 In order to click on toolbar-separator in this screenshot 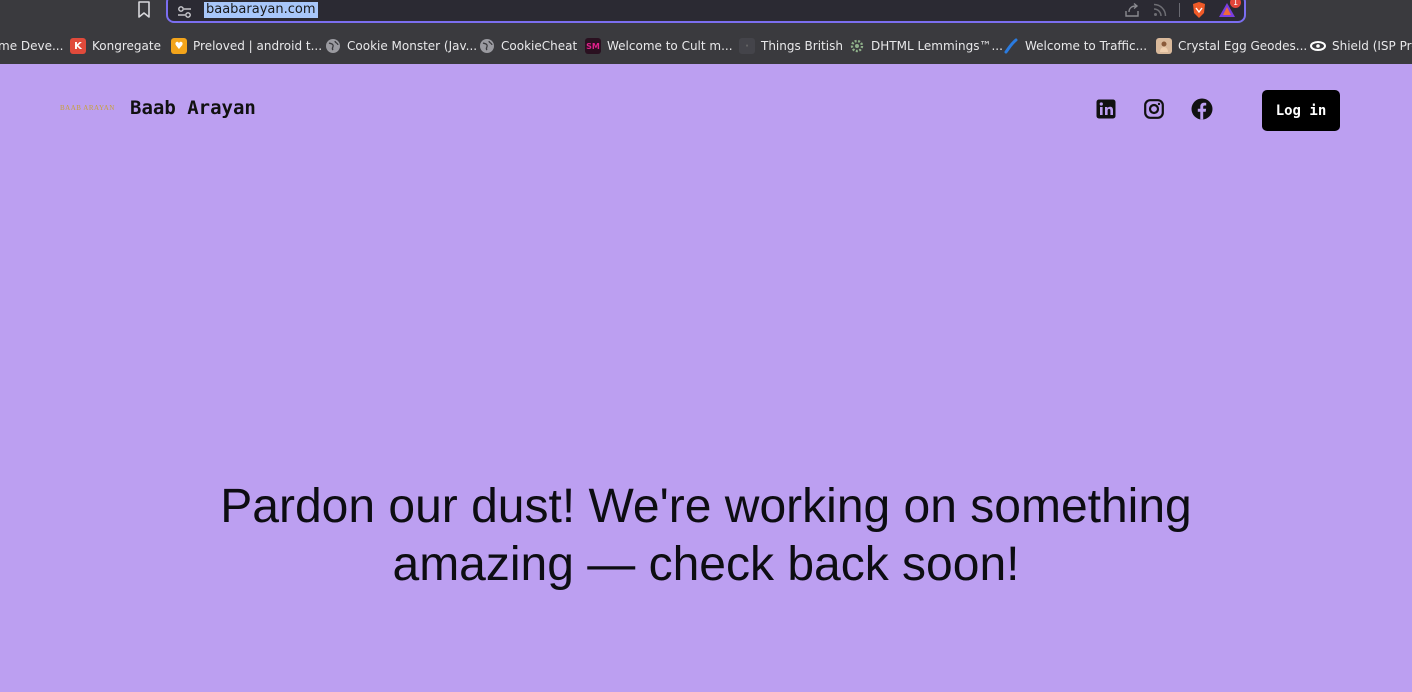, I will do `click(1179, 10)`.